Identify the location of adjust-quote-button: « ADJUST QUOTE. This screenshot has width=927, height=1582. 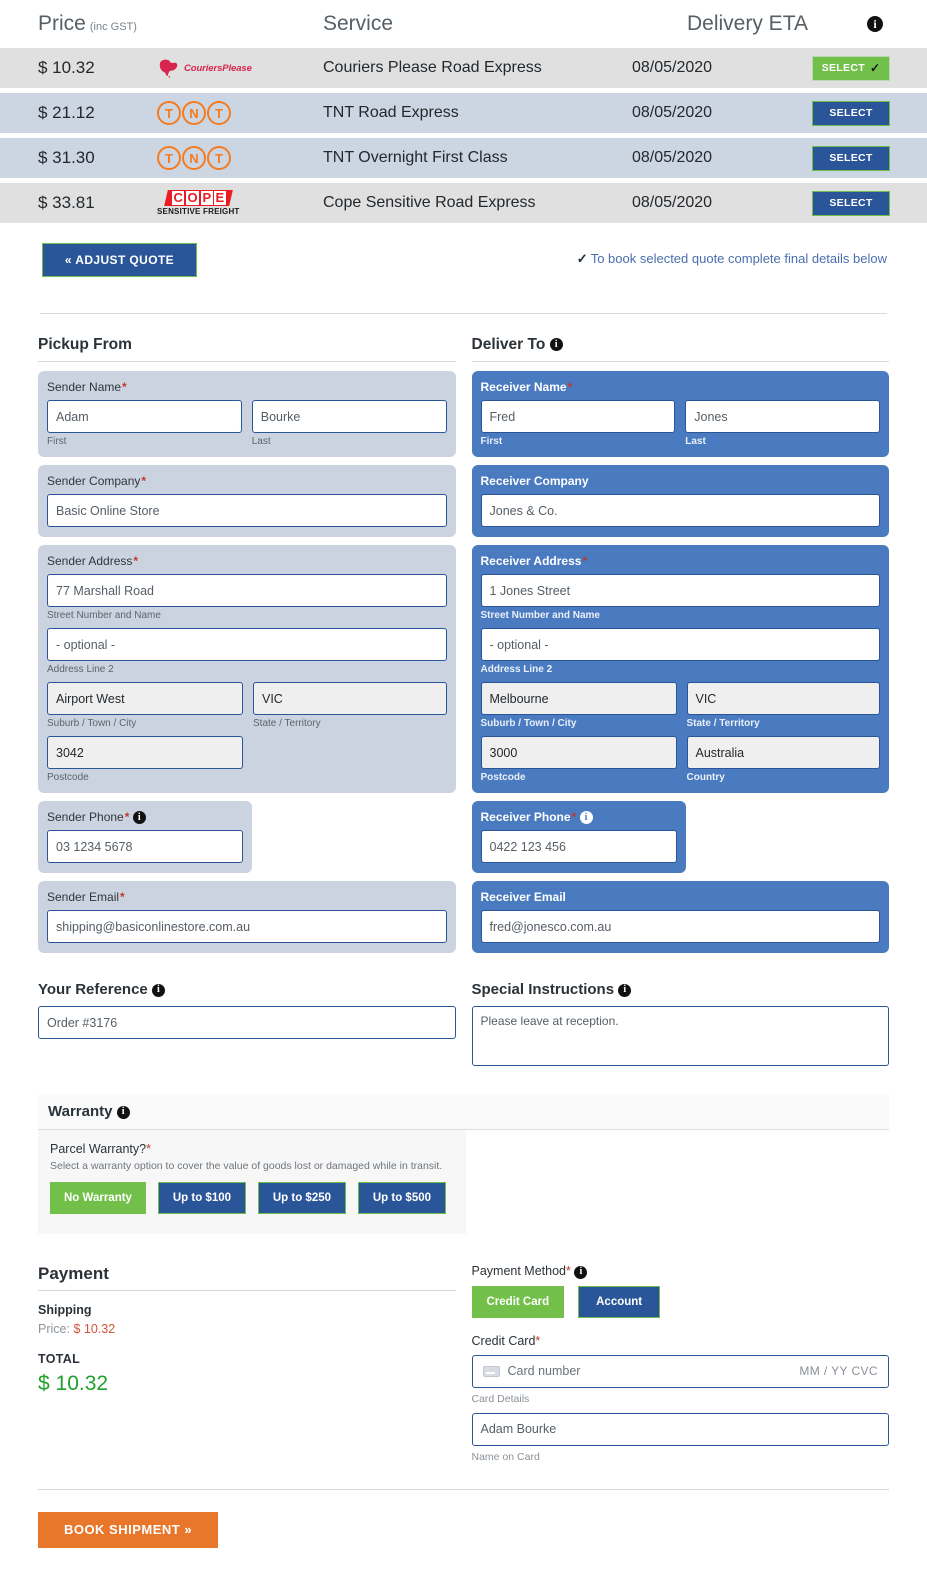
(119, 260).